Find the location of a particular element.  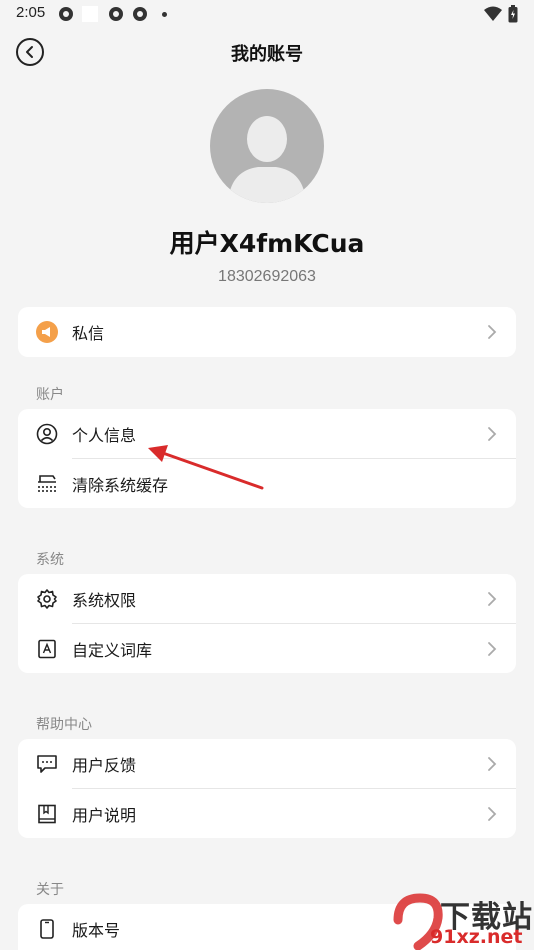

section-title-system: 系统 is located at coordinates (50, 560).